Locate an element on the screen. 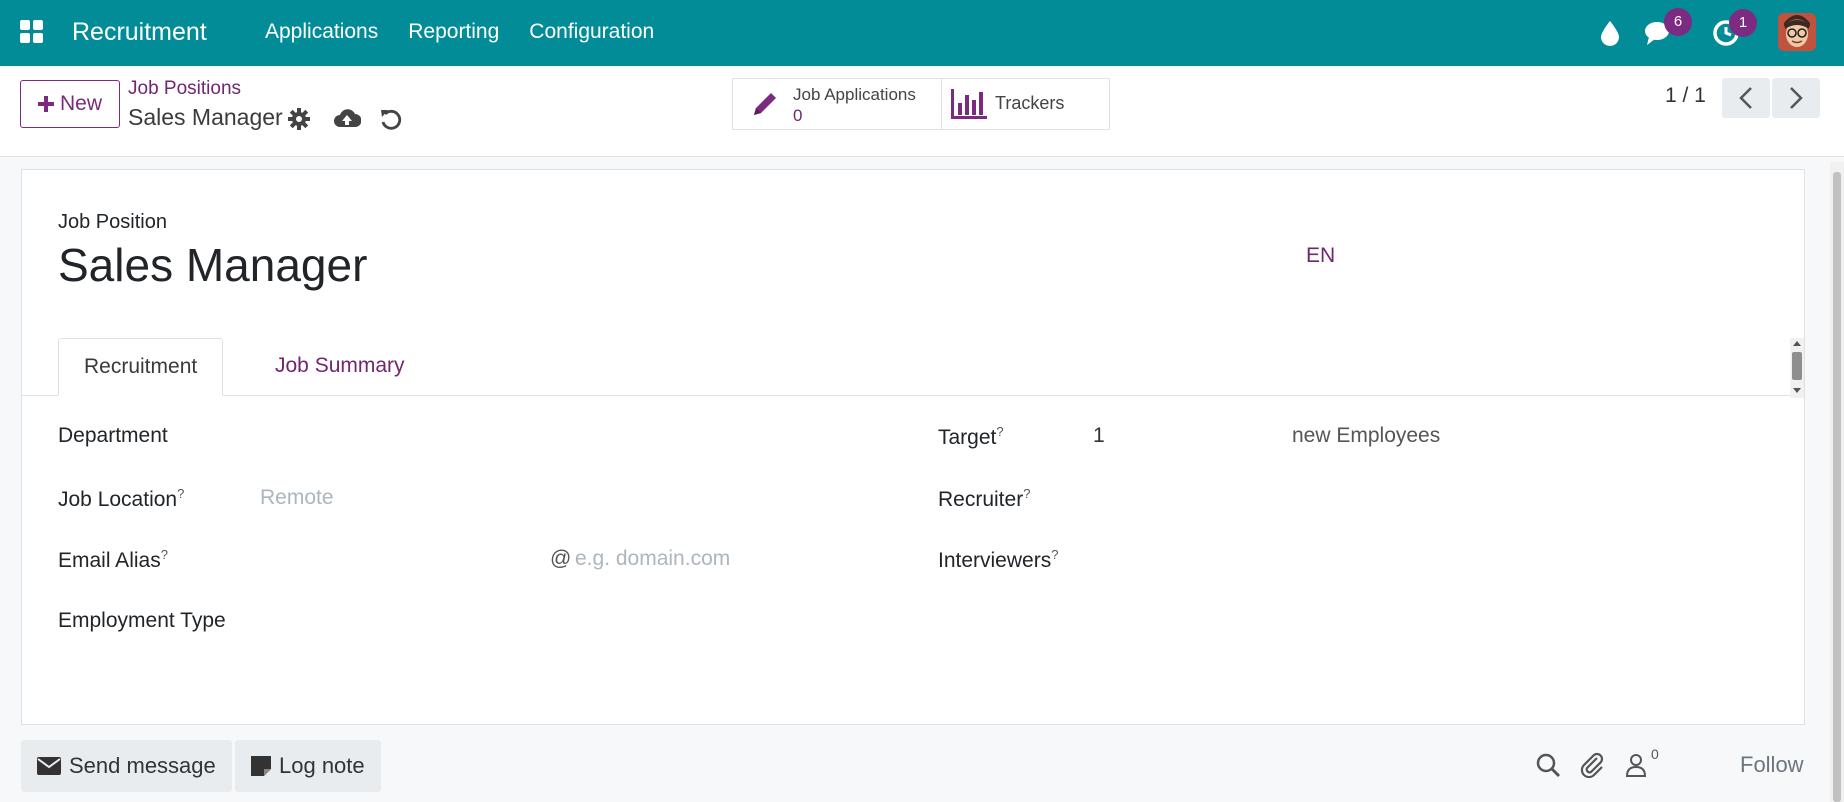 The height and width of the screenshot is (802, 1844). interviewers-help: ? is located at coordinates (1054, 554).